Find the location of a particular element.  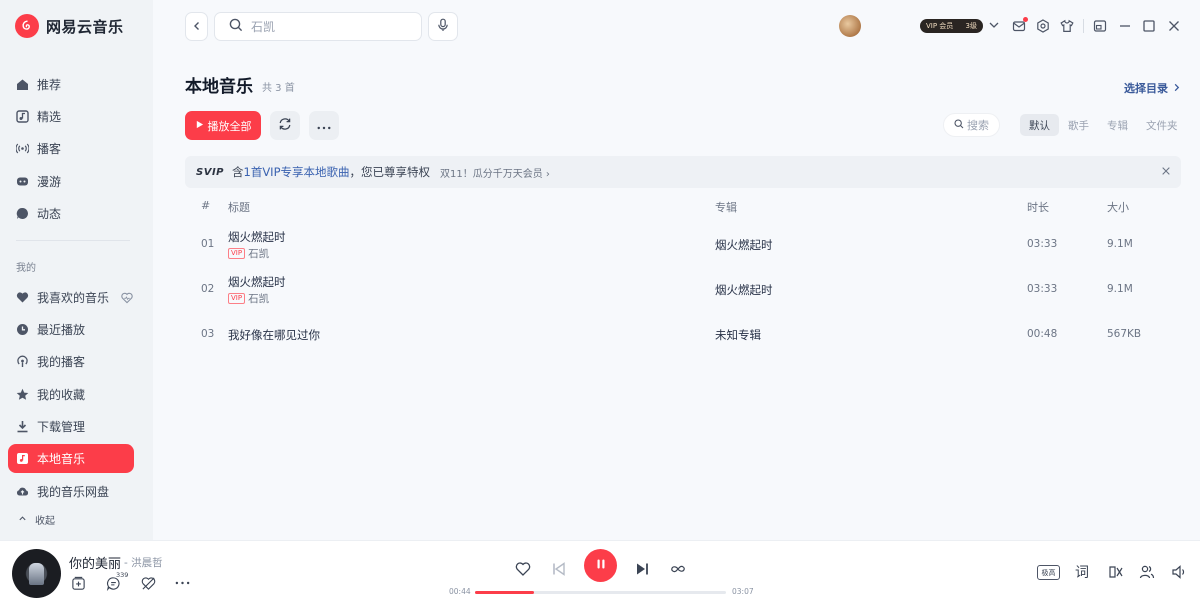

now-playing-title: 你的美丽 is located at coordinates (95, 562).